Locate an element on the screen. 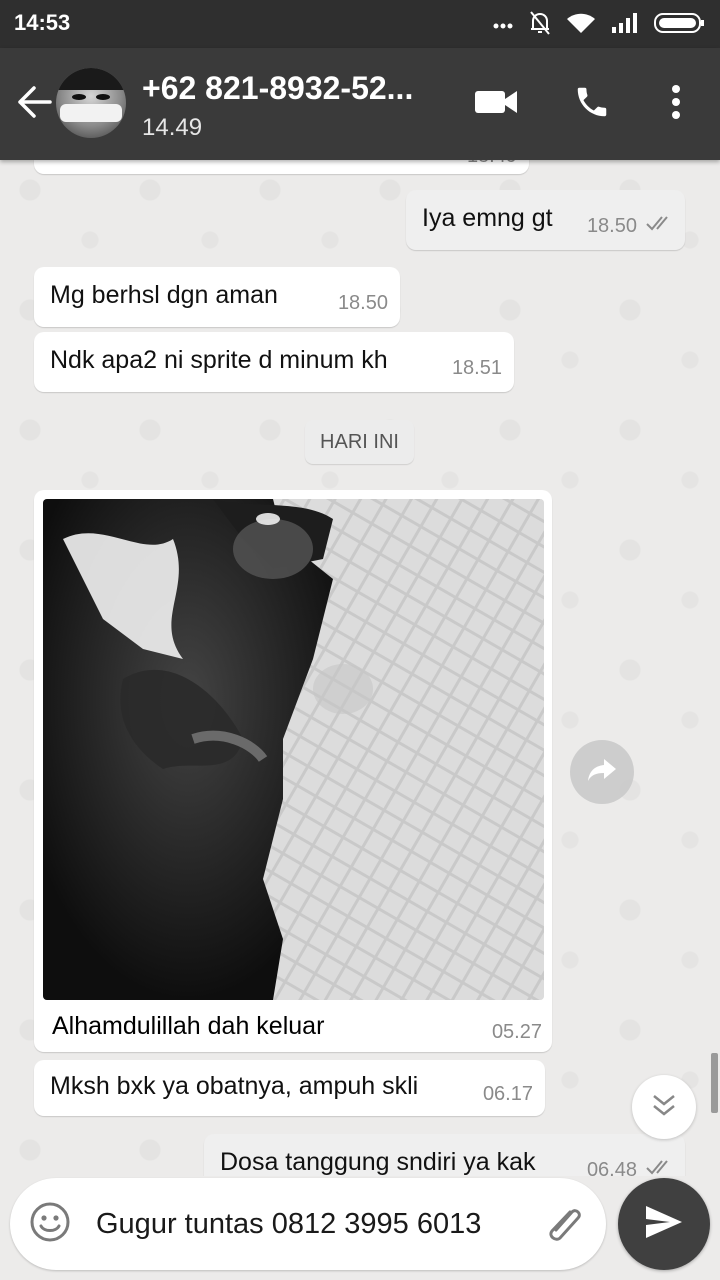 Image resolution: width=720 pixels, height=1280 pixels. avatar is located at coordinates (91, 103).